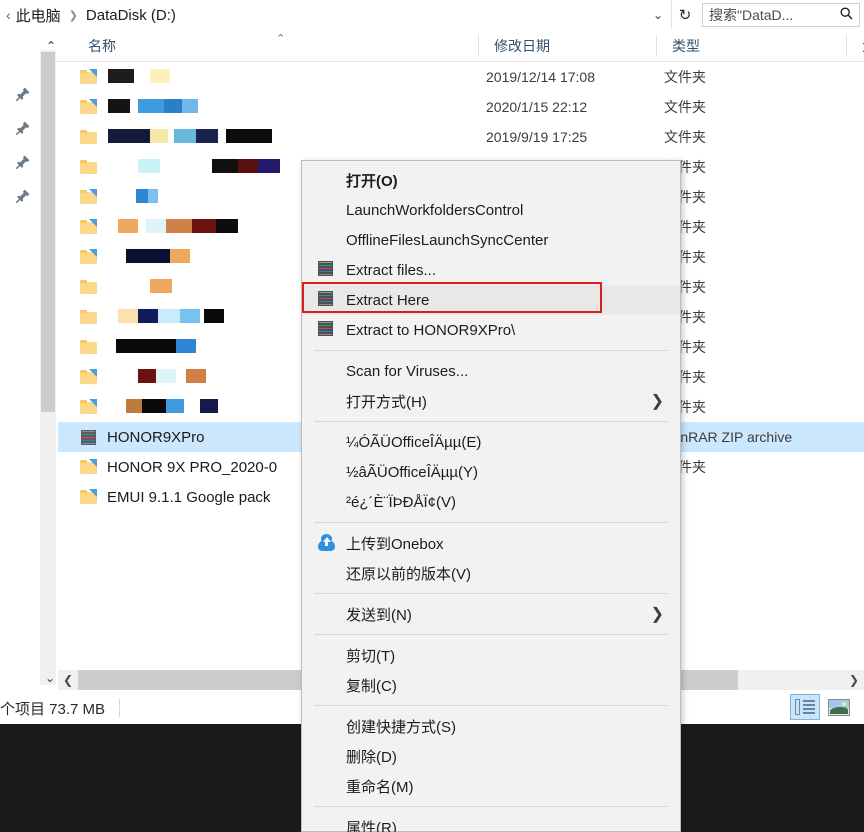 The height and width of the screenshot is (832, 864). I want to click on file-name-label: HONOR 9X PRO_2020-0, so click(192, 467).